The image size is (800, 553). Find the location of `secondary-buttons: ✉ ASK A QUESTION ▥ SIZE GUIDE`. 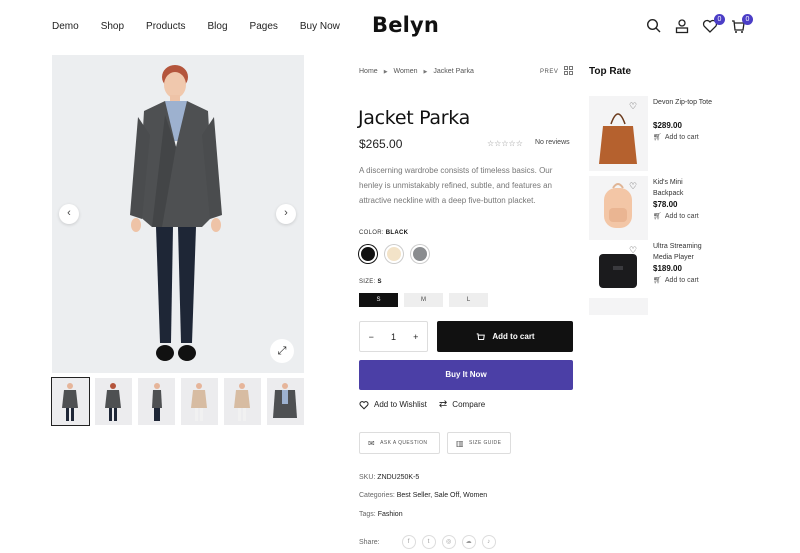

secondary-buttons: ✉ ASK A QUESTION ▥ SIZE GUIDE is located at coordinates (435, 443).